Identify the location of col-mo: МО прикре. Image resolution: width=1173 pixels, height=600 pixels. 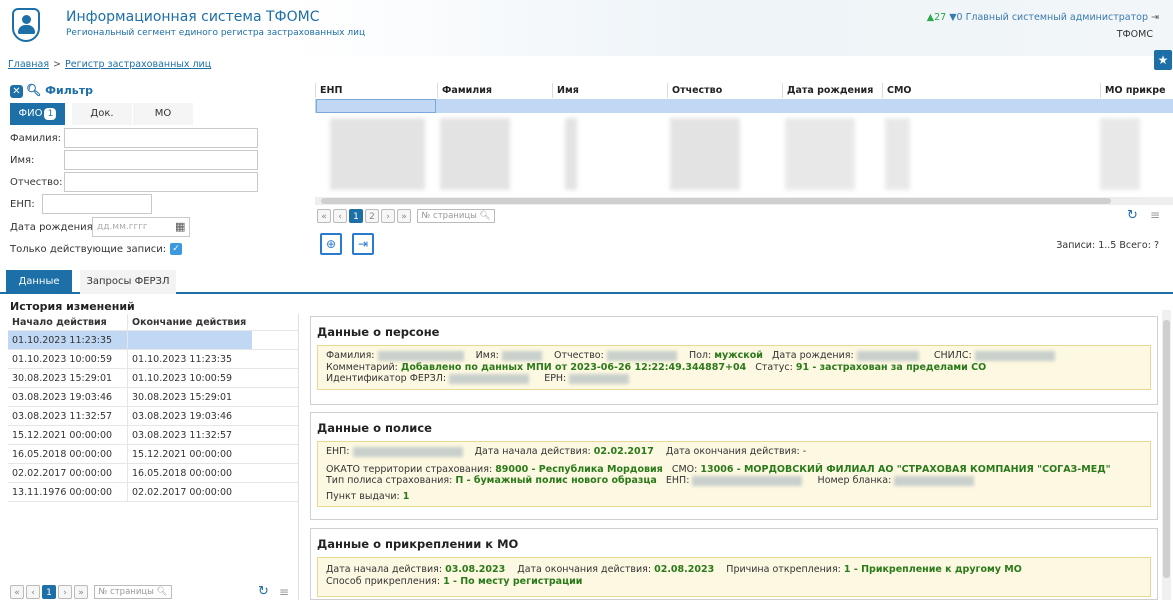
(1136, 90).